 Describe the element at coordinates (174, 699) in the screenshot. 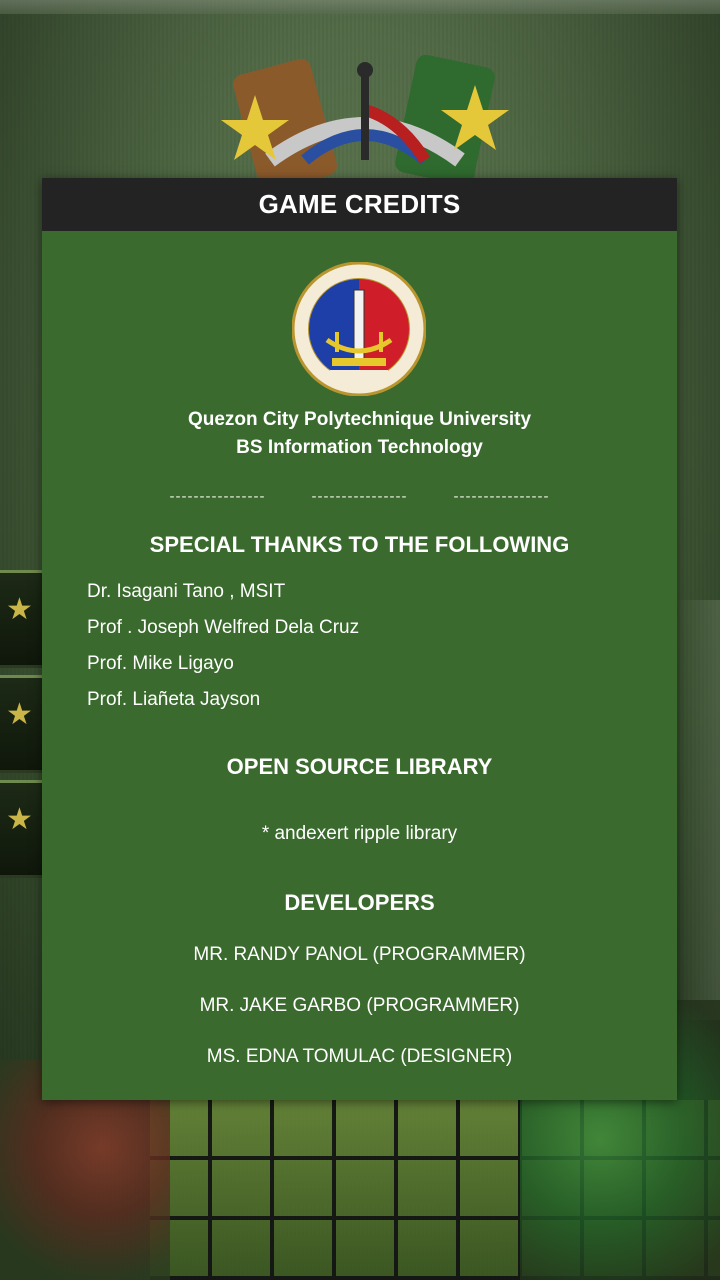

I see `list-item: Prof. Liañeta Jayson` at that location.